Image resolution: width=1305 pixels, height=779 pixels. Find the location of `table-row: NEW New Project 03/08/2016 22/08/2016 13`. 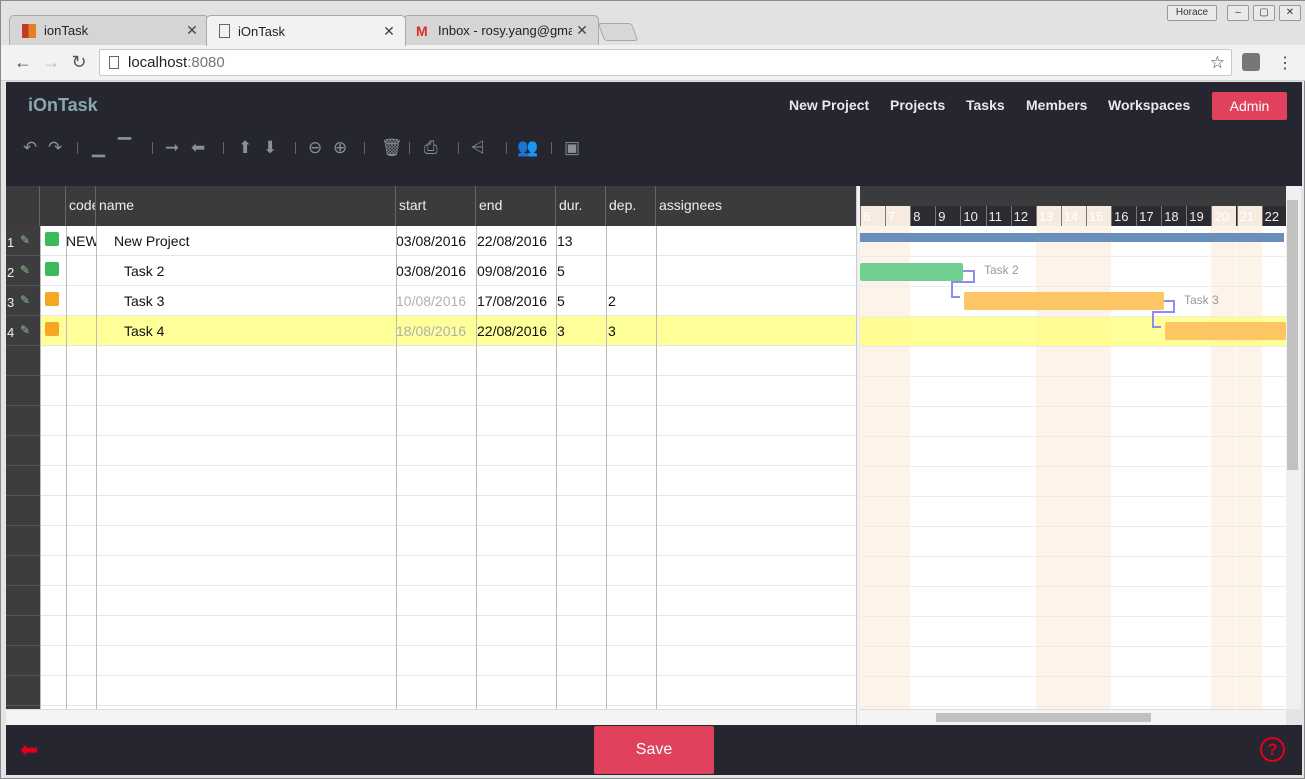

table-row: NEW New Project 03/08/2016 22/08/2016 13 is located at coordinates (448, 241).